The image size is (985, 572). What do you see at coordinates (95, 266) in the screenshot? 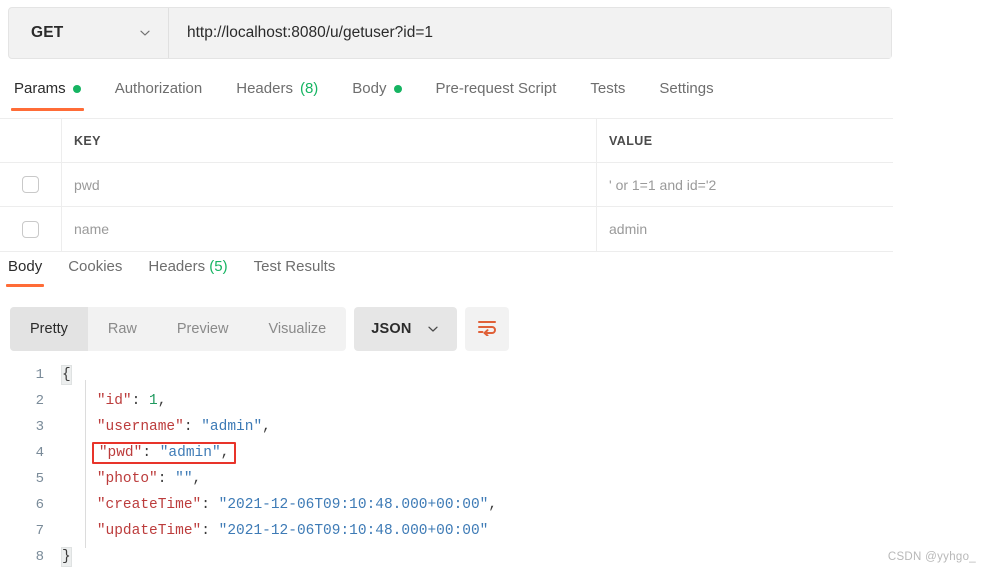
I see `response-tab-cookies-label: Cookies` at bounding box center [95, 266].